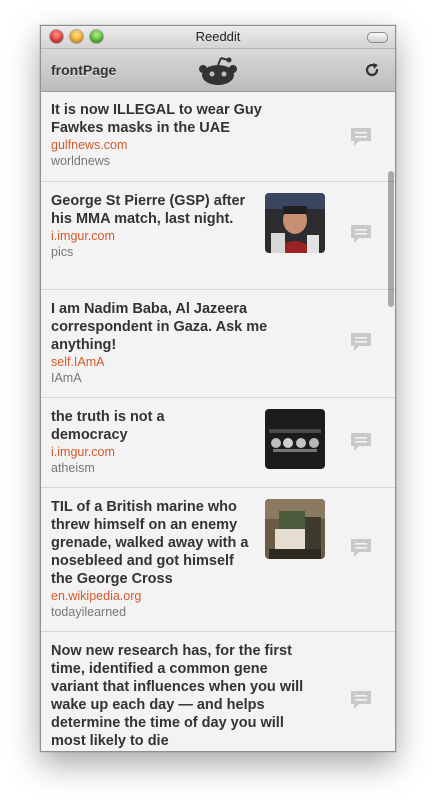 The width and height of the screenshot is (434, 800). I want to click on toolbar: frontPage, so click(218, 70).